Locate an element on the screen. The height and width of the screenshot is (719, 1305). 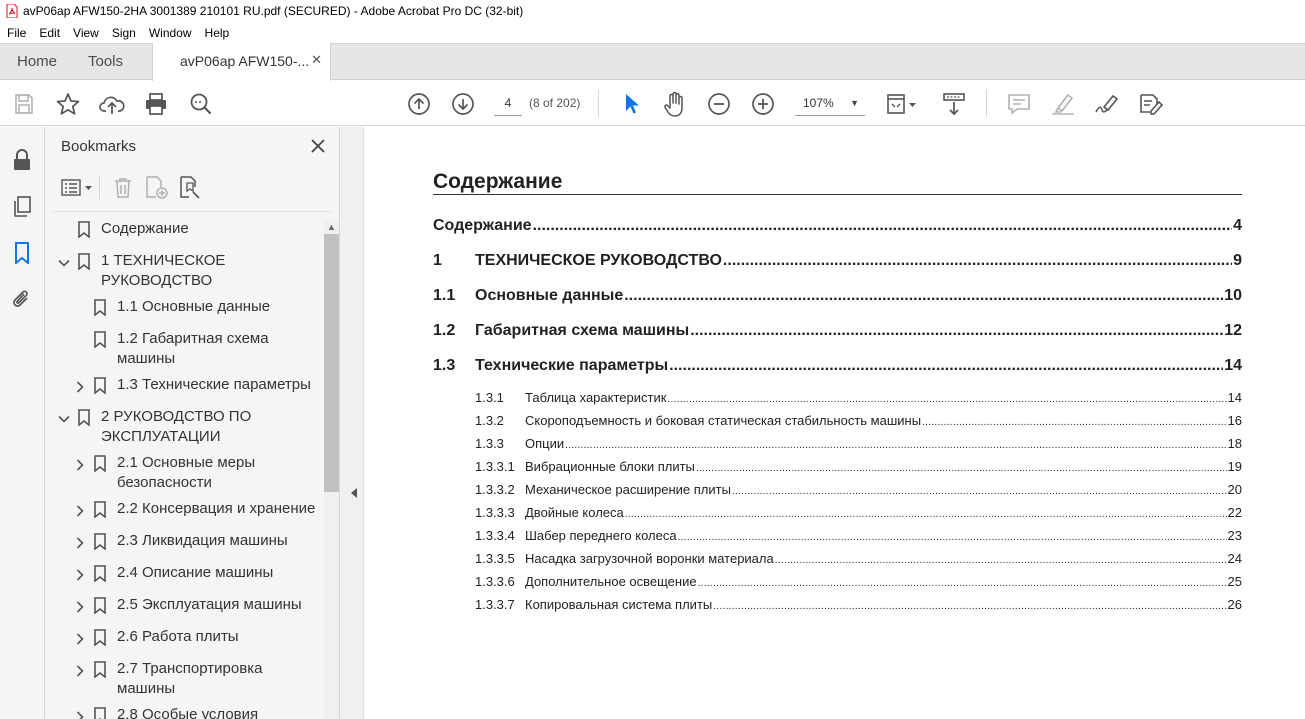
bookmarks-scrollbar: ▲ is located at coordinates (331, 469).